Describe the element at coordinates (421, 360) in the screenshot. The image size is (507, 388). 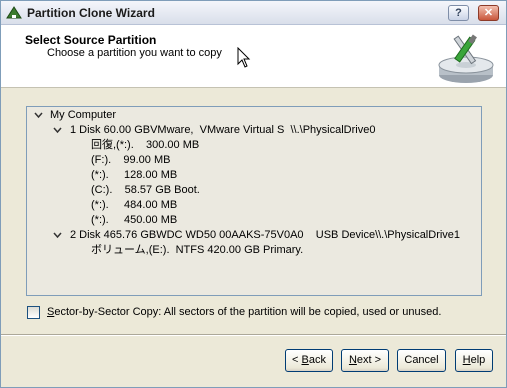
I see `cancel-button: Cancel` at that location.